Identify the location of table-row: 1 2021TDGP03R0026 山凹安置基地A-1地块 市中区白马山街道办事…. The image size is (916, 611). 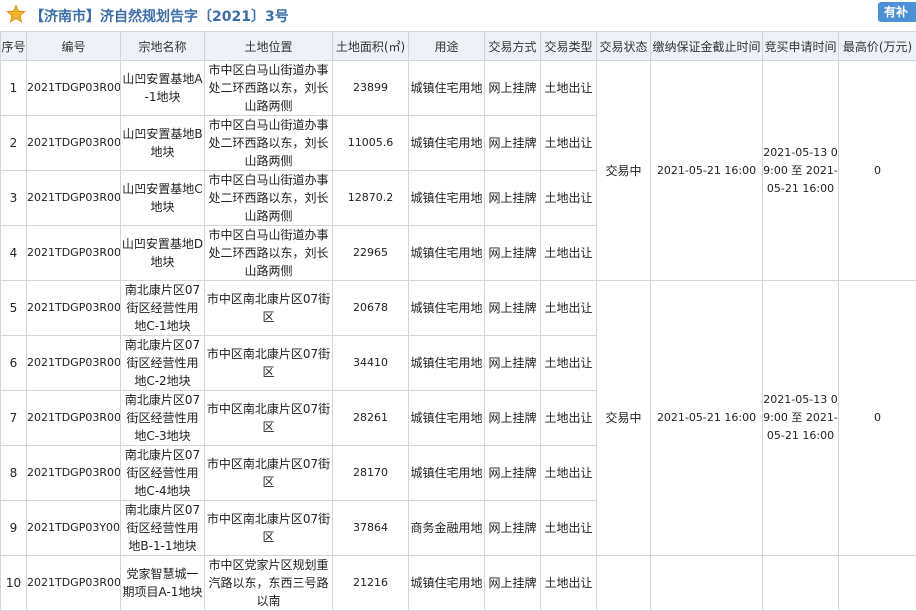
(458, 88).